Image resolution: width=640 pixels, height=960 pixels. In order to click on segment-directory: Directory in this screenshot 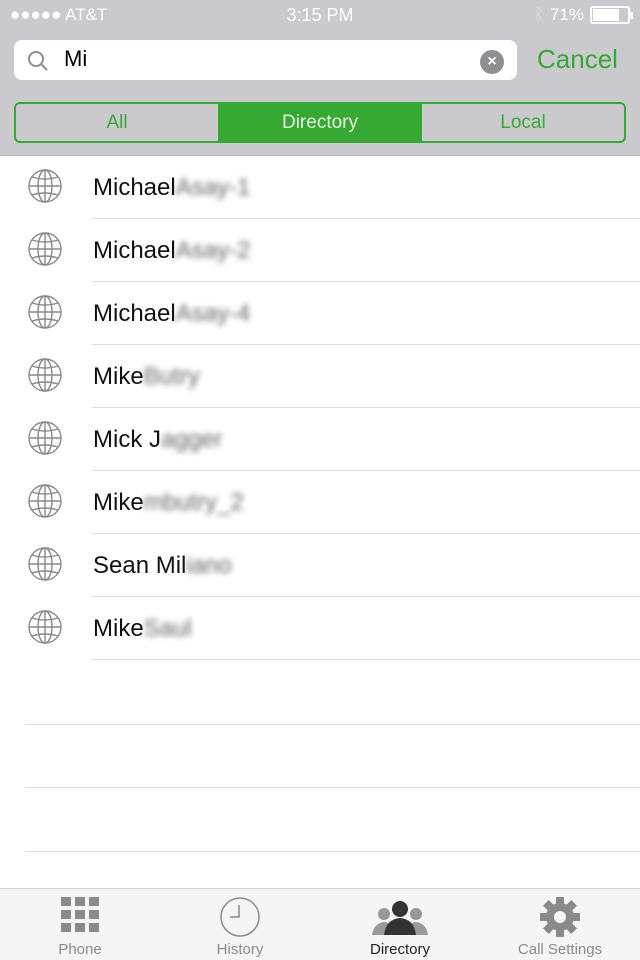, I will do `click(320, 122)`.